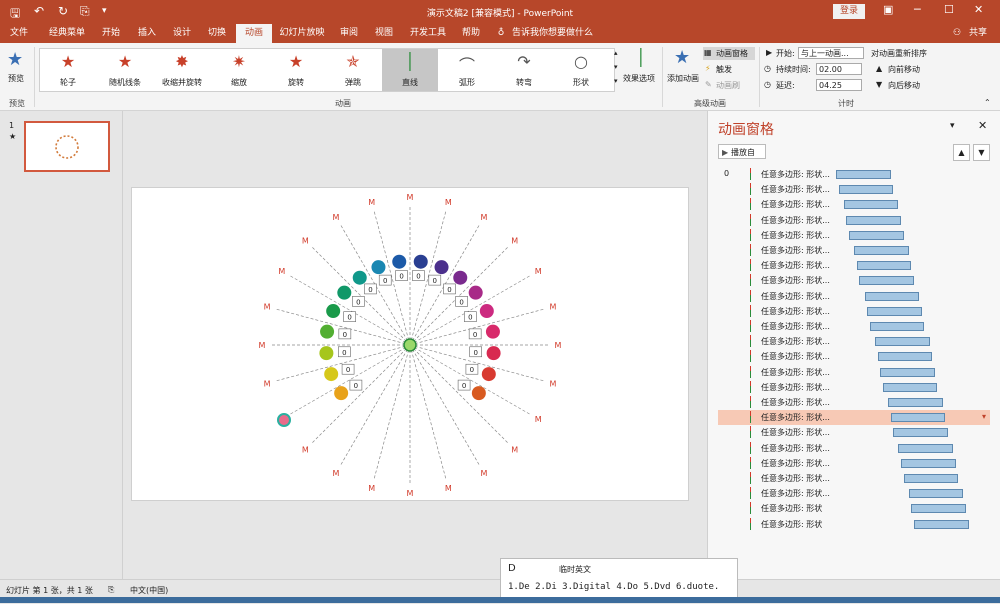 The height and width of the screenshot is (604, 1000). Describe the element at coordinates (683, 78) in the screenshot. I see `add-animation-button: 添加动画` at that location.